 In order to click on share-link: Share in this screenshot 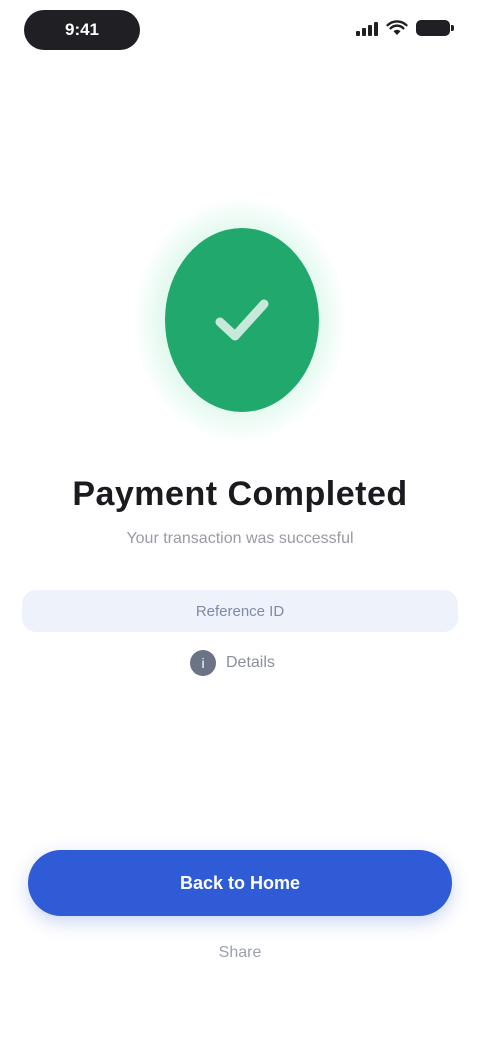, I will do `click(240, 953)`.